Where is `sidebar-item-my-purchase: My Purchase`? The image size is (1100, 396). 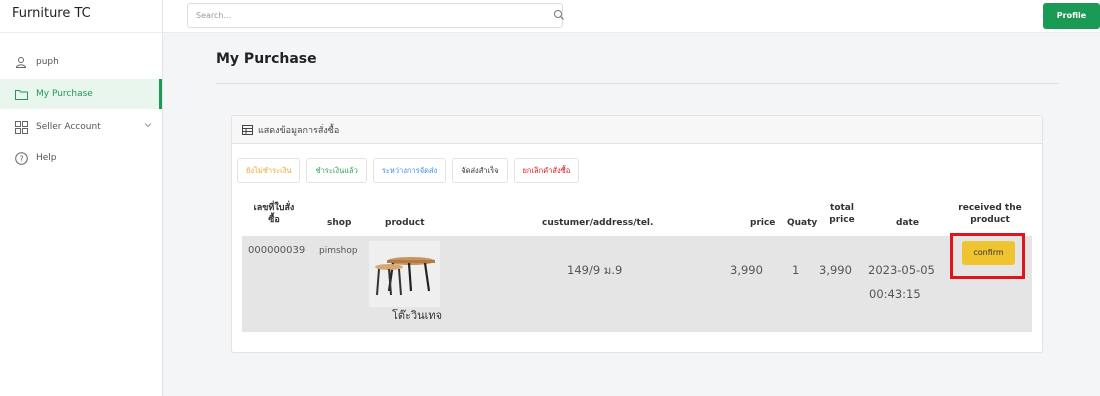 sidebar-item-my-purchase: My Purchase is located at coordinates (81, 94).